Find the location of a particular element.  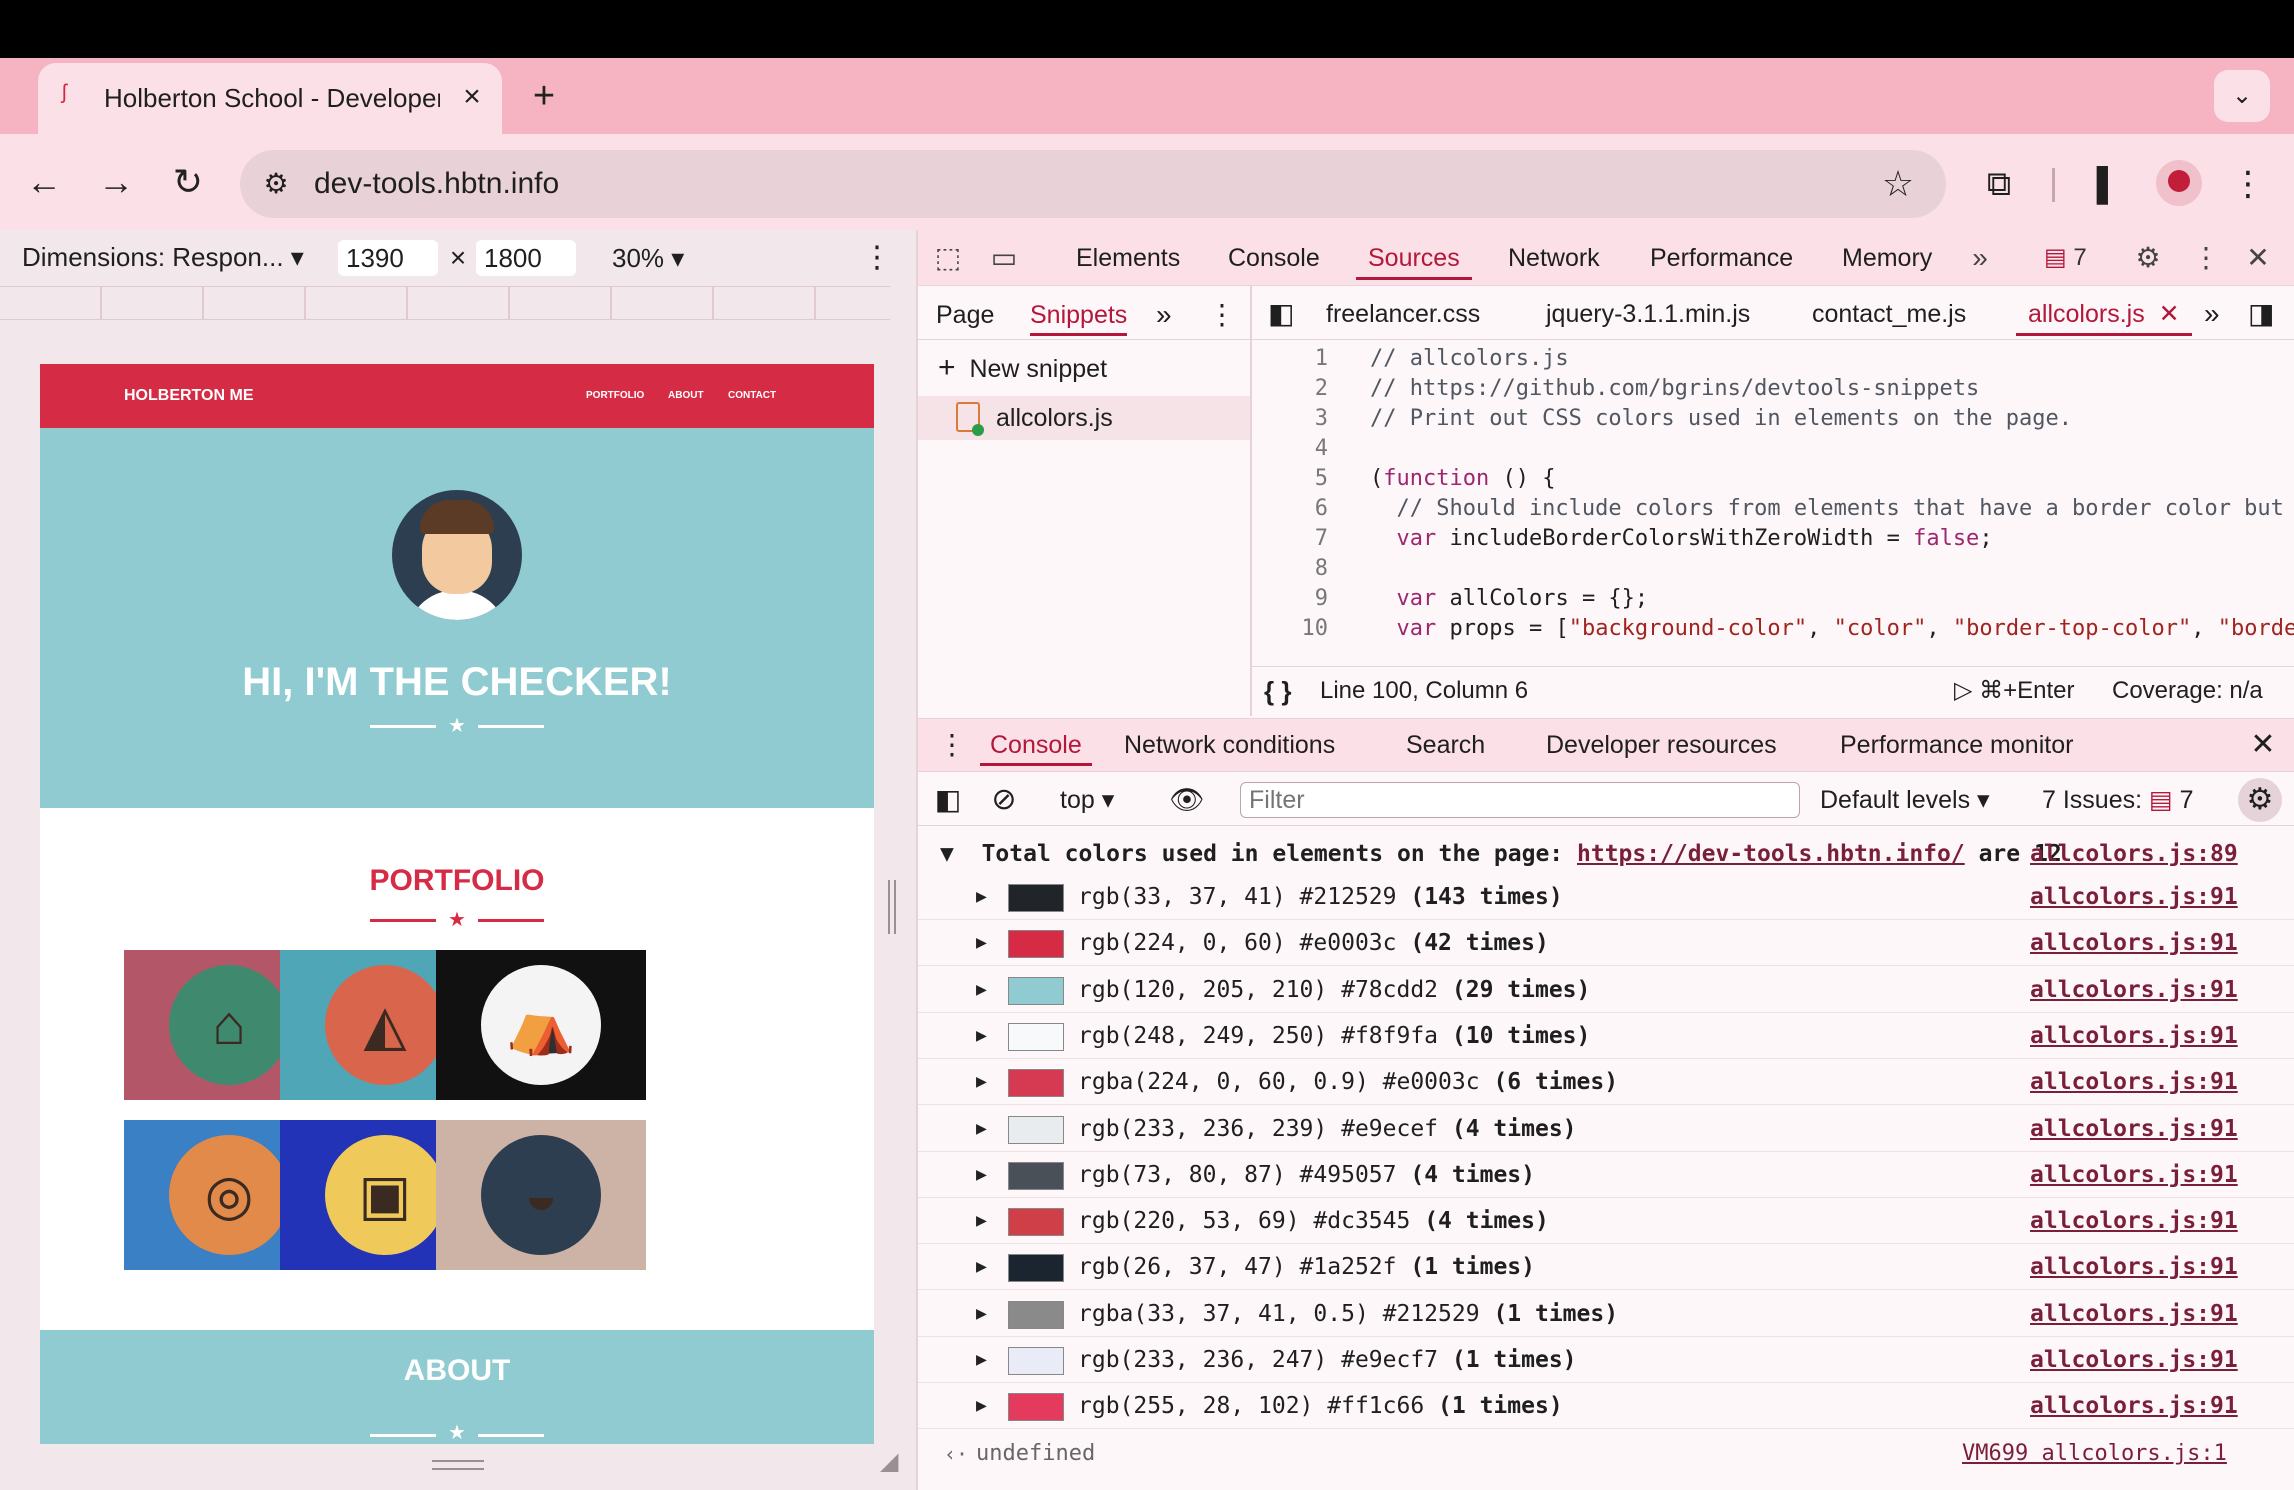

panel-splitter is located at coordinates (892, 907).